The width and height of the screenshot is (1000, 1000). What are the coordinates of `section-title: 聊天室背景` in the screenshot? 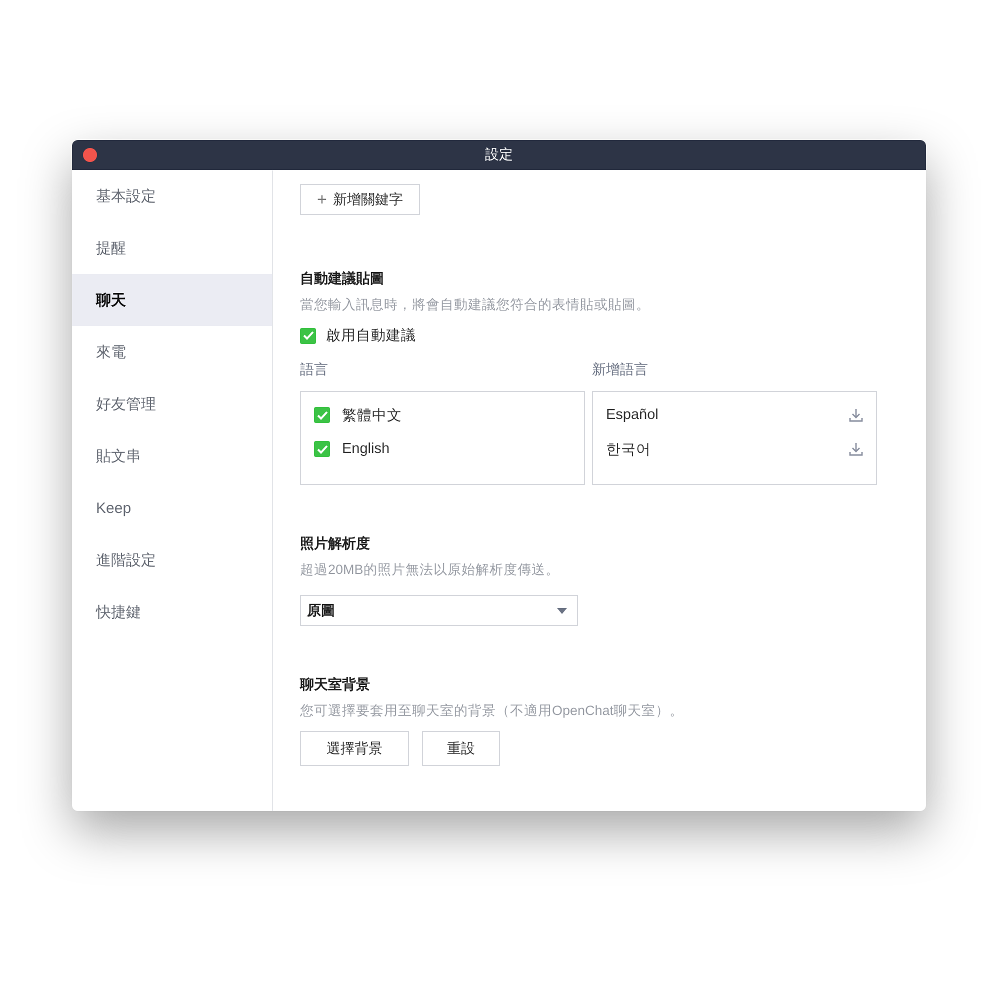 It's located at (335, 685).